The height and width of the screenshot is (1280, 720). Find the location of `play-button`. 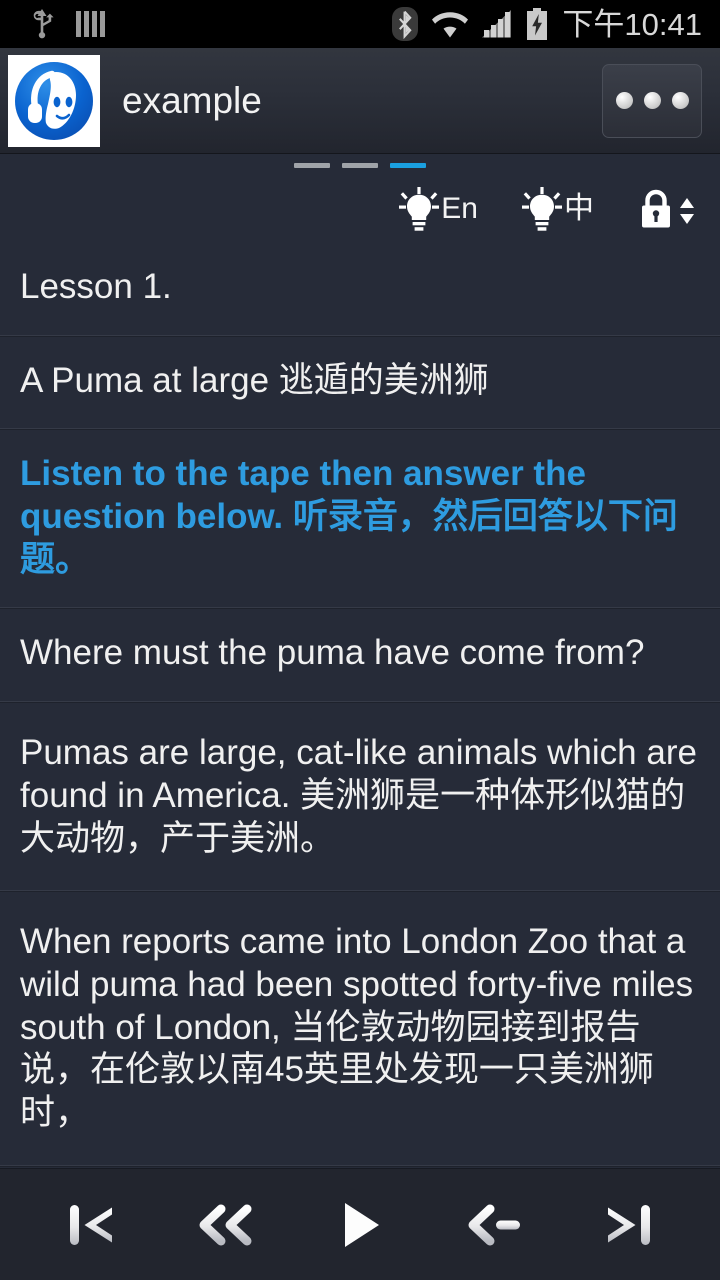

play-button is located at coordinates (360, 1225).